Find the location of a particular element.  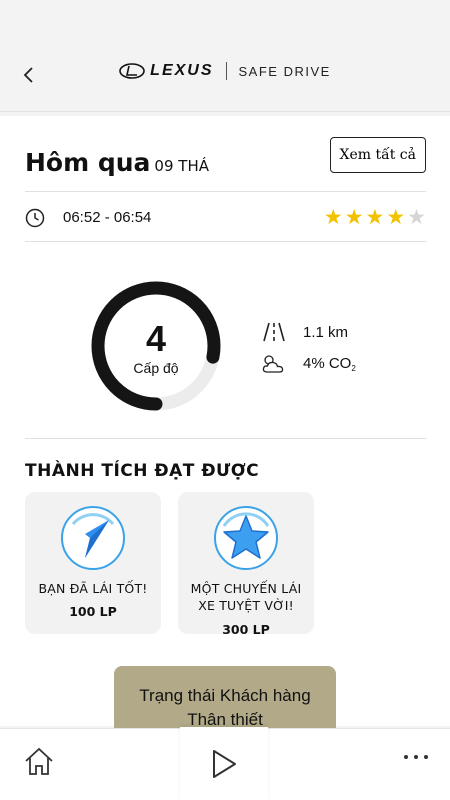

app-subtitle: SAFE DRIVE is located at coordinates (284, 71).